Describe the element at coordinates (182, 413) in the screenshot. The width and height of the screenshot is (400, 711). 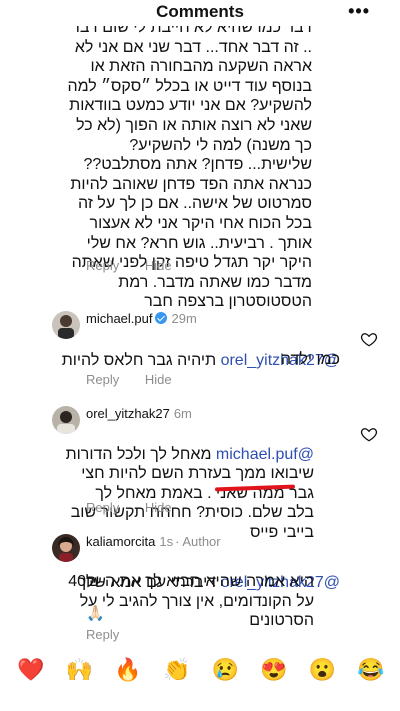
I see `timestamp: 6m` at that location.